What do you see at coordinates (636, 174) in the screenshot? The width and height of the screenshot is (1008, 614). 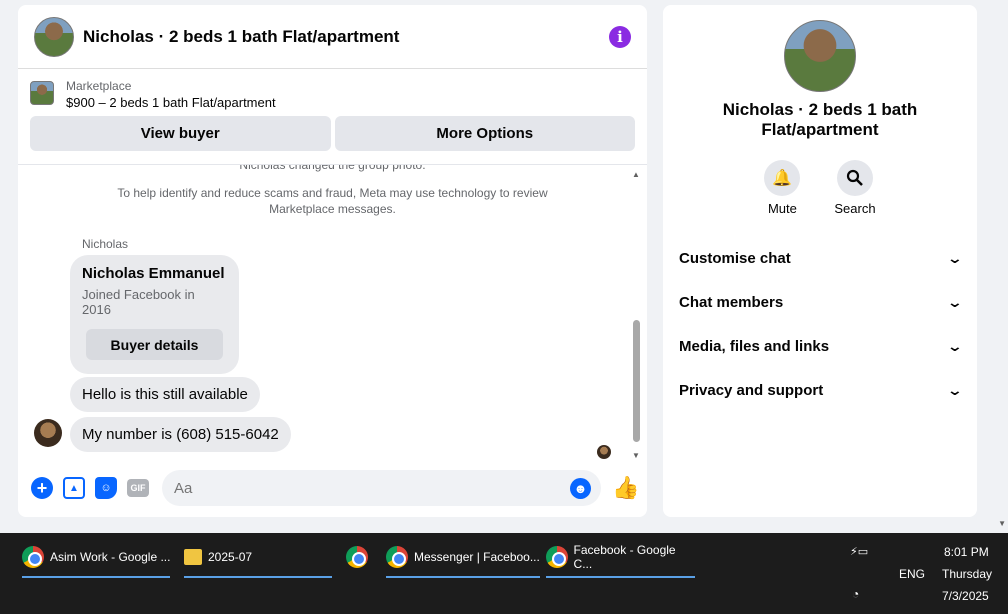 I see `scroll-up-arrow-icon: ▲` at bounding box center [636, 174].